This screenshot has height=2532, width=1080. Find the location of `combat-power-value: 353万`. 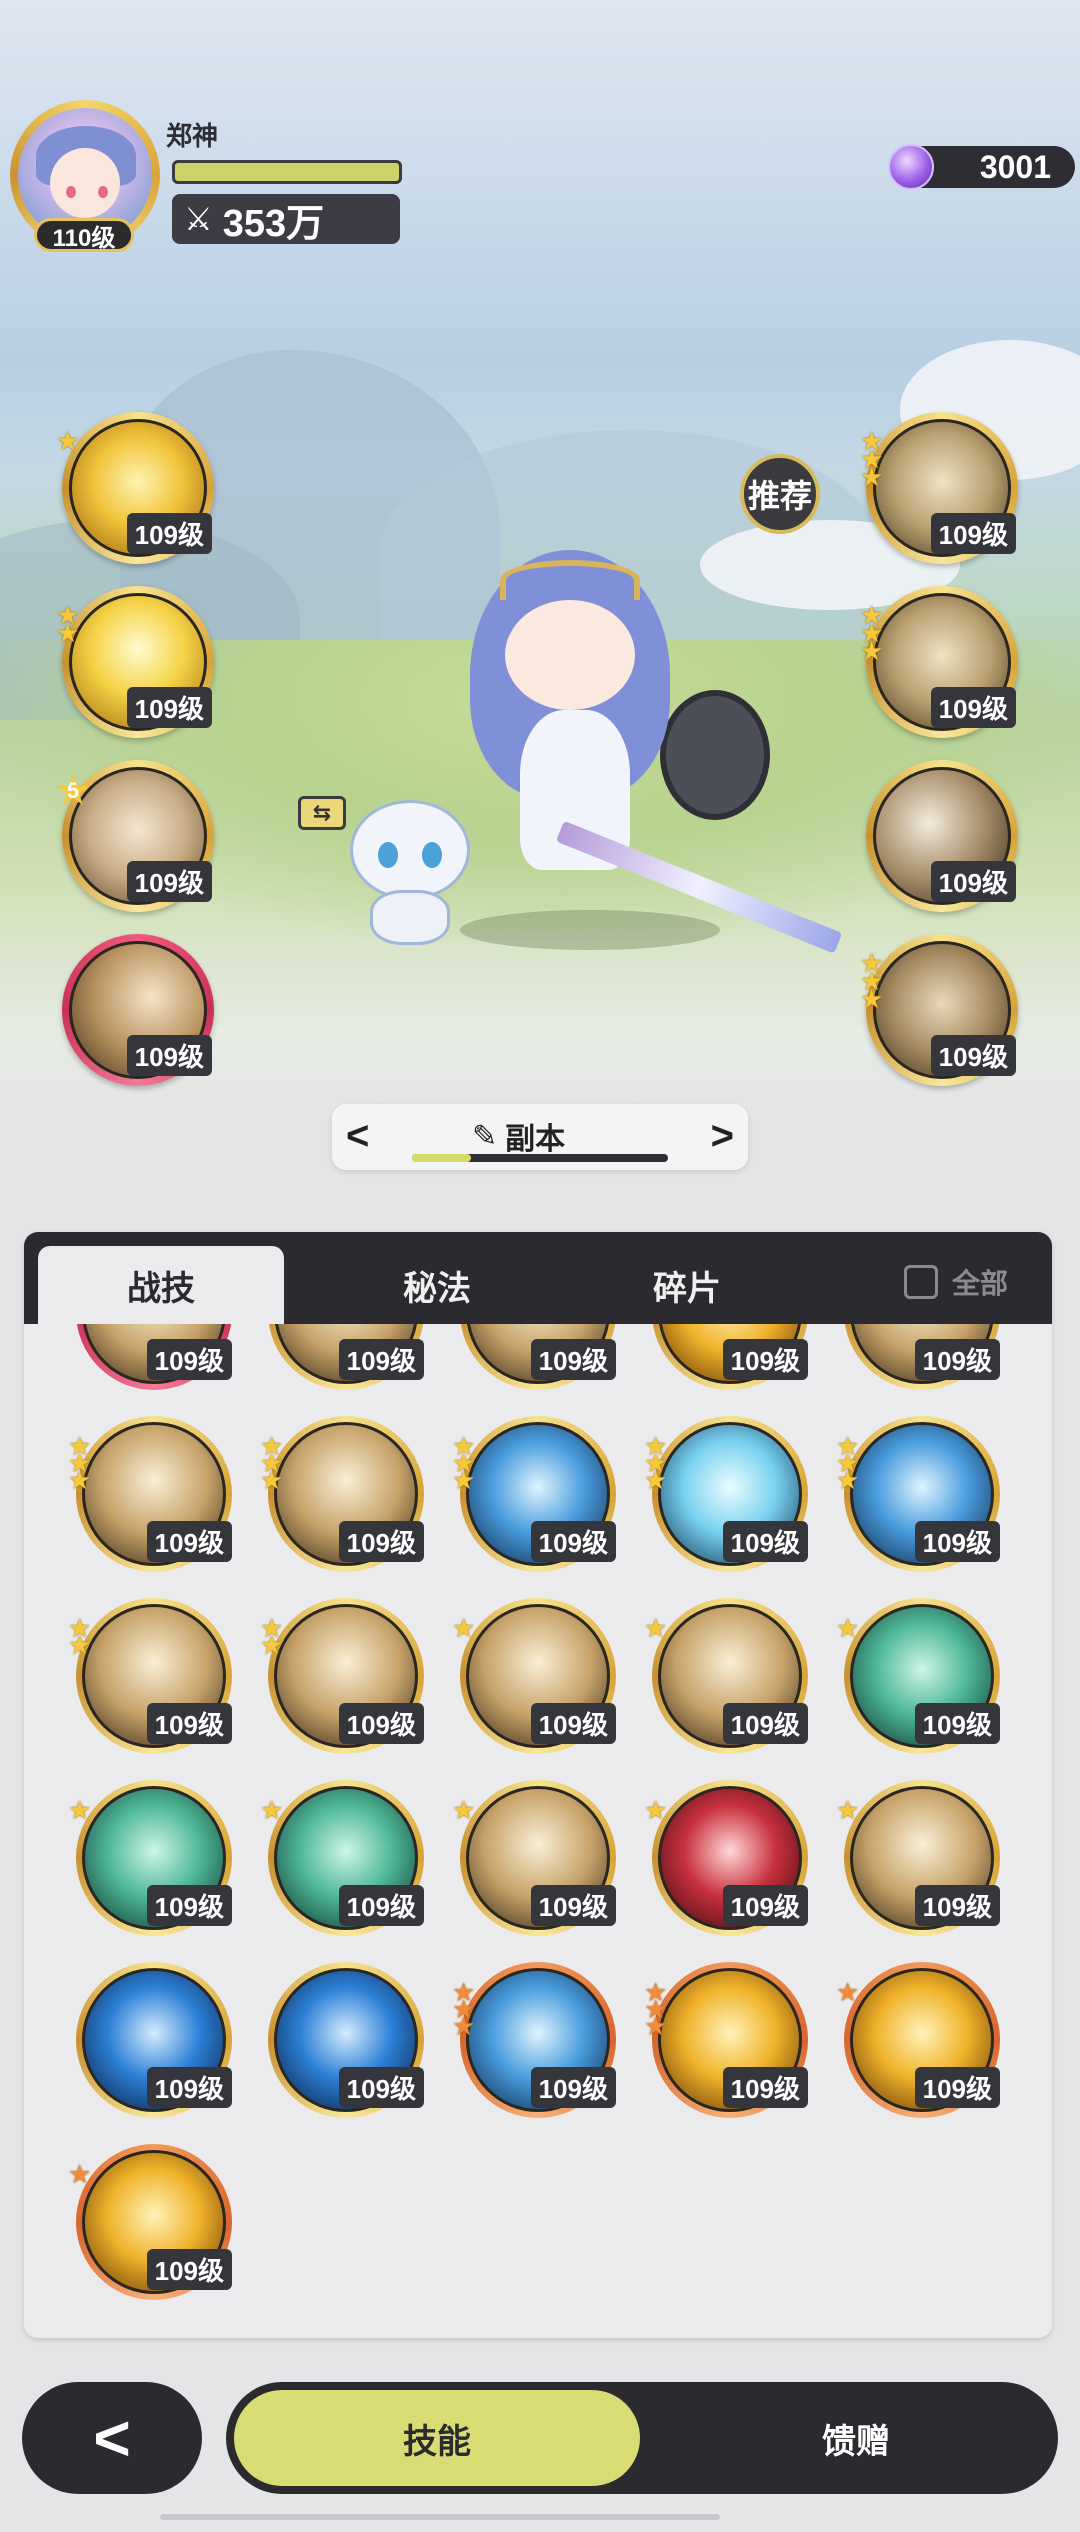

combat-power-value: 353万 is located at coordinates (273, 223).